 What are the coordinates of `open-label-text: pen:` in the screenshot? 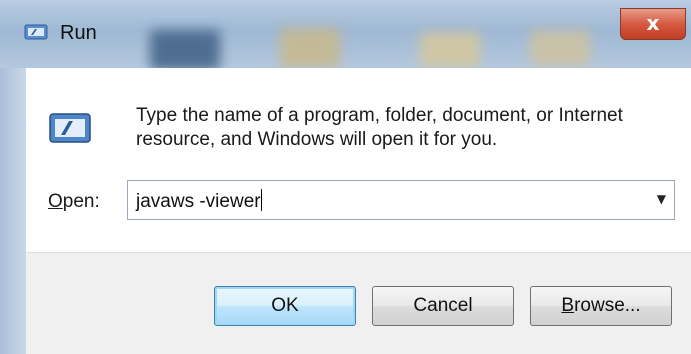 It's located at (81, 201).